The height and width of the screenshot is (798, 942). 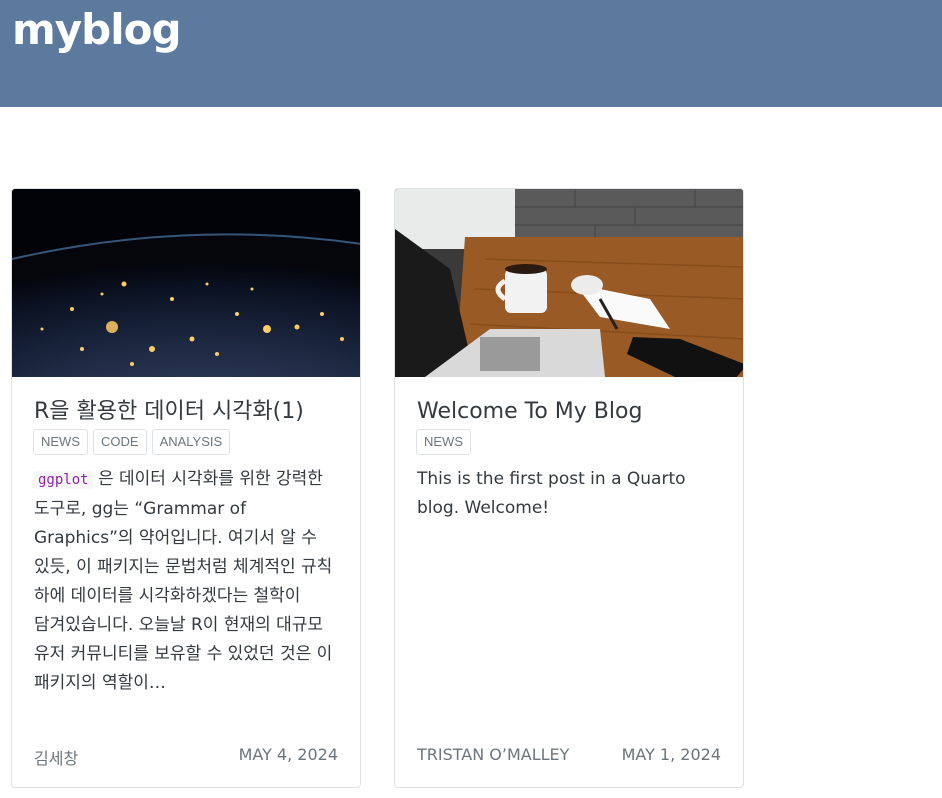 What do you see at coordinates (63, 480) in the screenshot?
I see `code-snippet: ggplot` at bounding box center [63, 480].